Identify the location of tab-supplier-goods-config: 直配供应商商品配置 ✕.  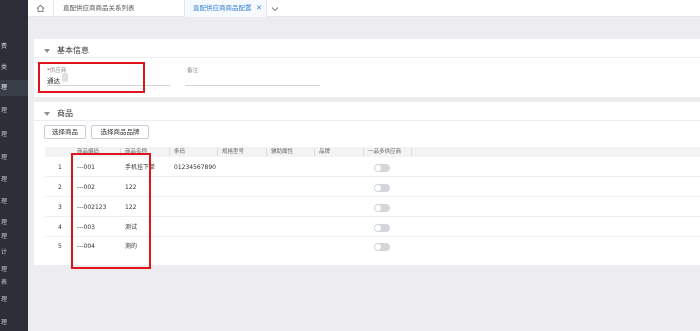
(226, 8).